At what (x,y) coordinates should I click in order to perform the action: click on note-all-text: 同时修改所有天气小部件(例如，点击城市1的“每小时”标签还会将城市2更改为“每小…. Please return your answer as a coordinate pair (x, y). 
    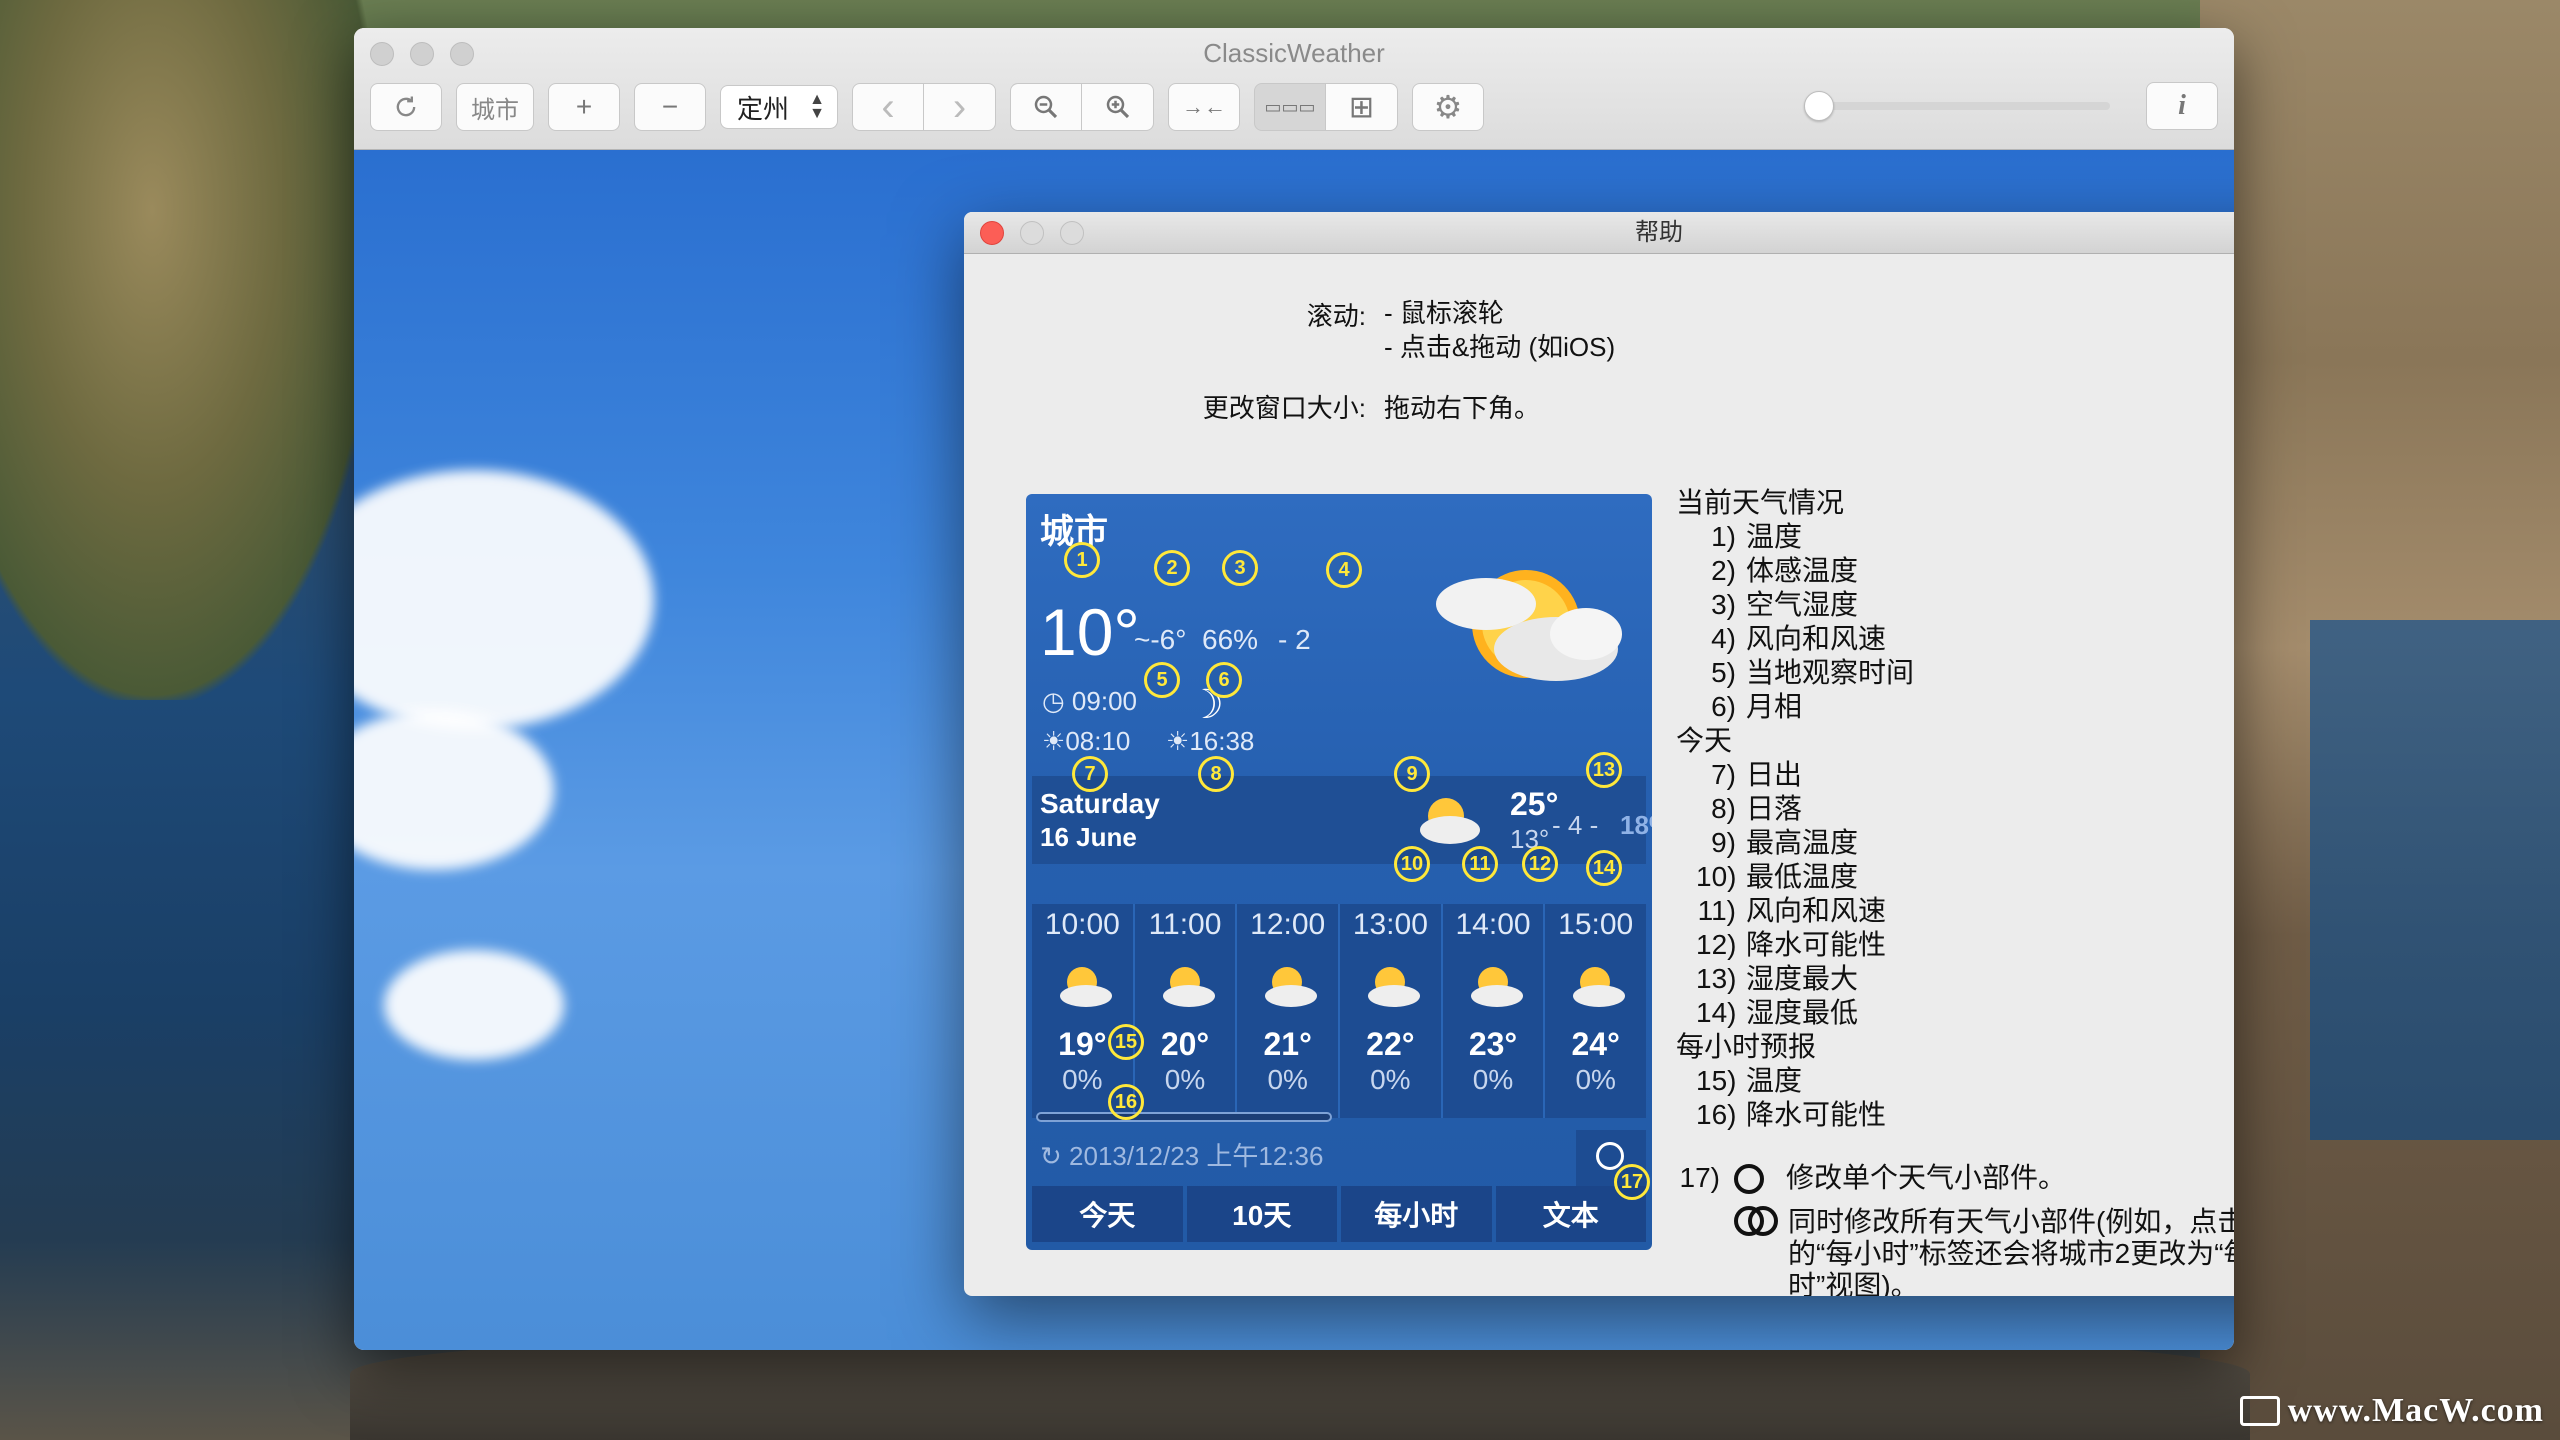
    Looking at the image, I should click on (2011, 1251).